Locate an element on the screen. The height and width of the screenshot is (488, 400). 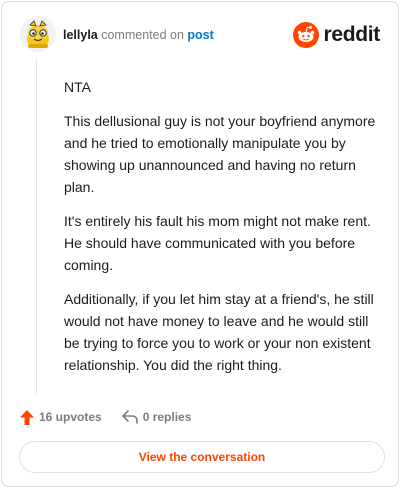
post-link: post is located at coordinates (200, 35).